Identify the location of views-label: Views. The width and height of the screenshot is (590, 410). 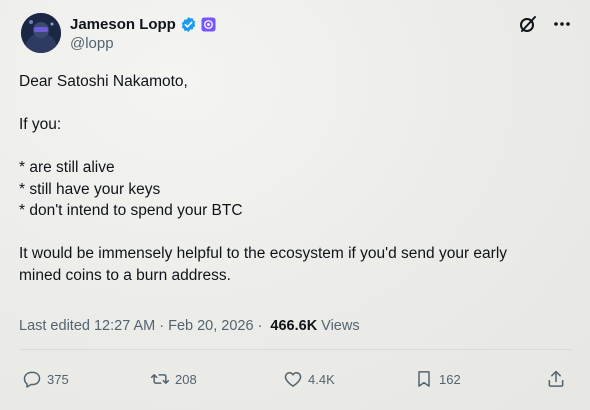
(340, 326).